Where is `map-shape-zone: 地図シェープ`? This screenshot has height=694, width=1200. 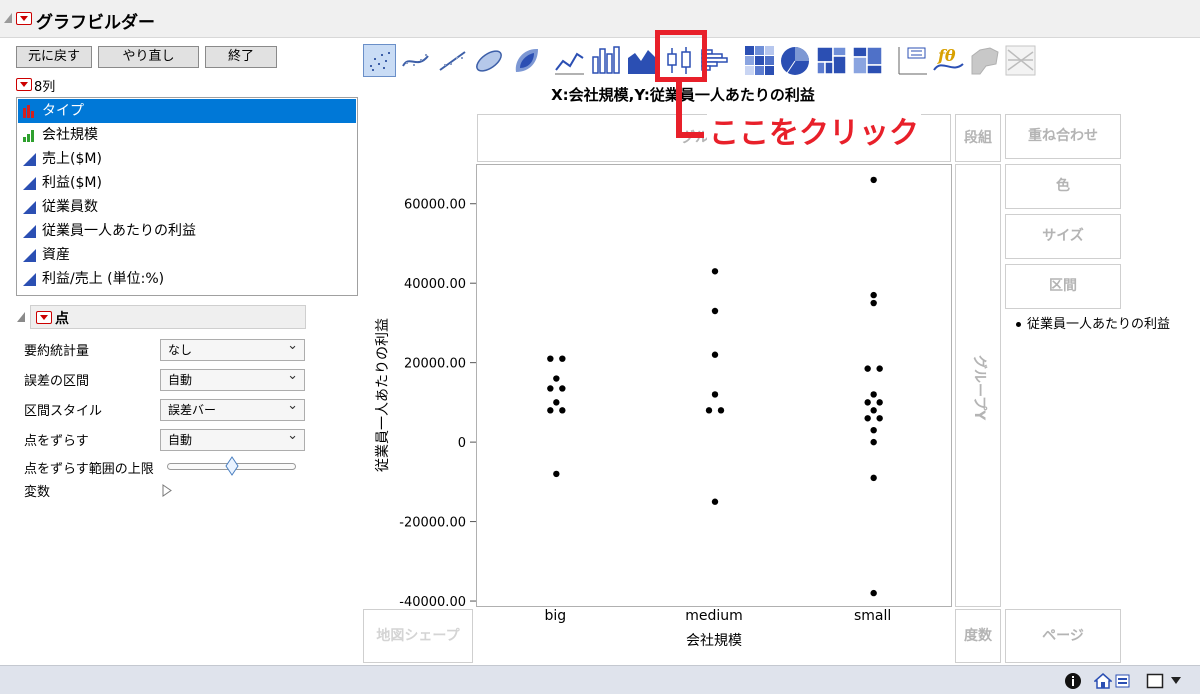
map-shape-zone: 地図シェープ is located at coordinates (418, 636).